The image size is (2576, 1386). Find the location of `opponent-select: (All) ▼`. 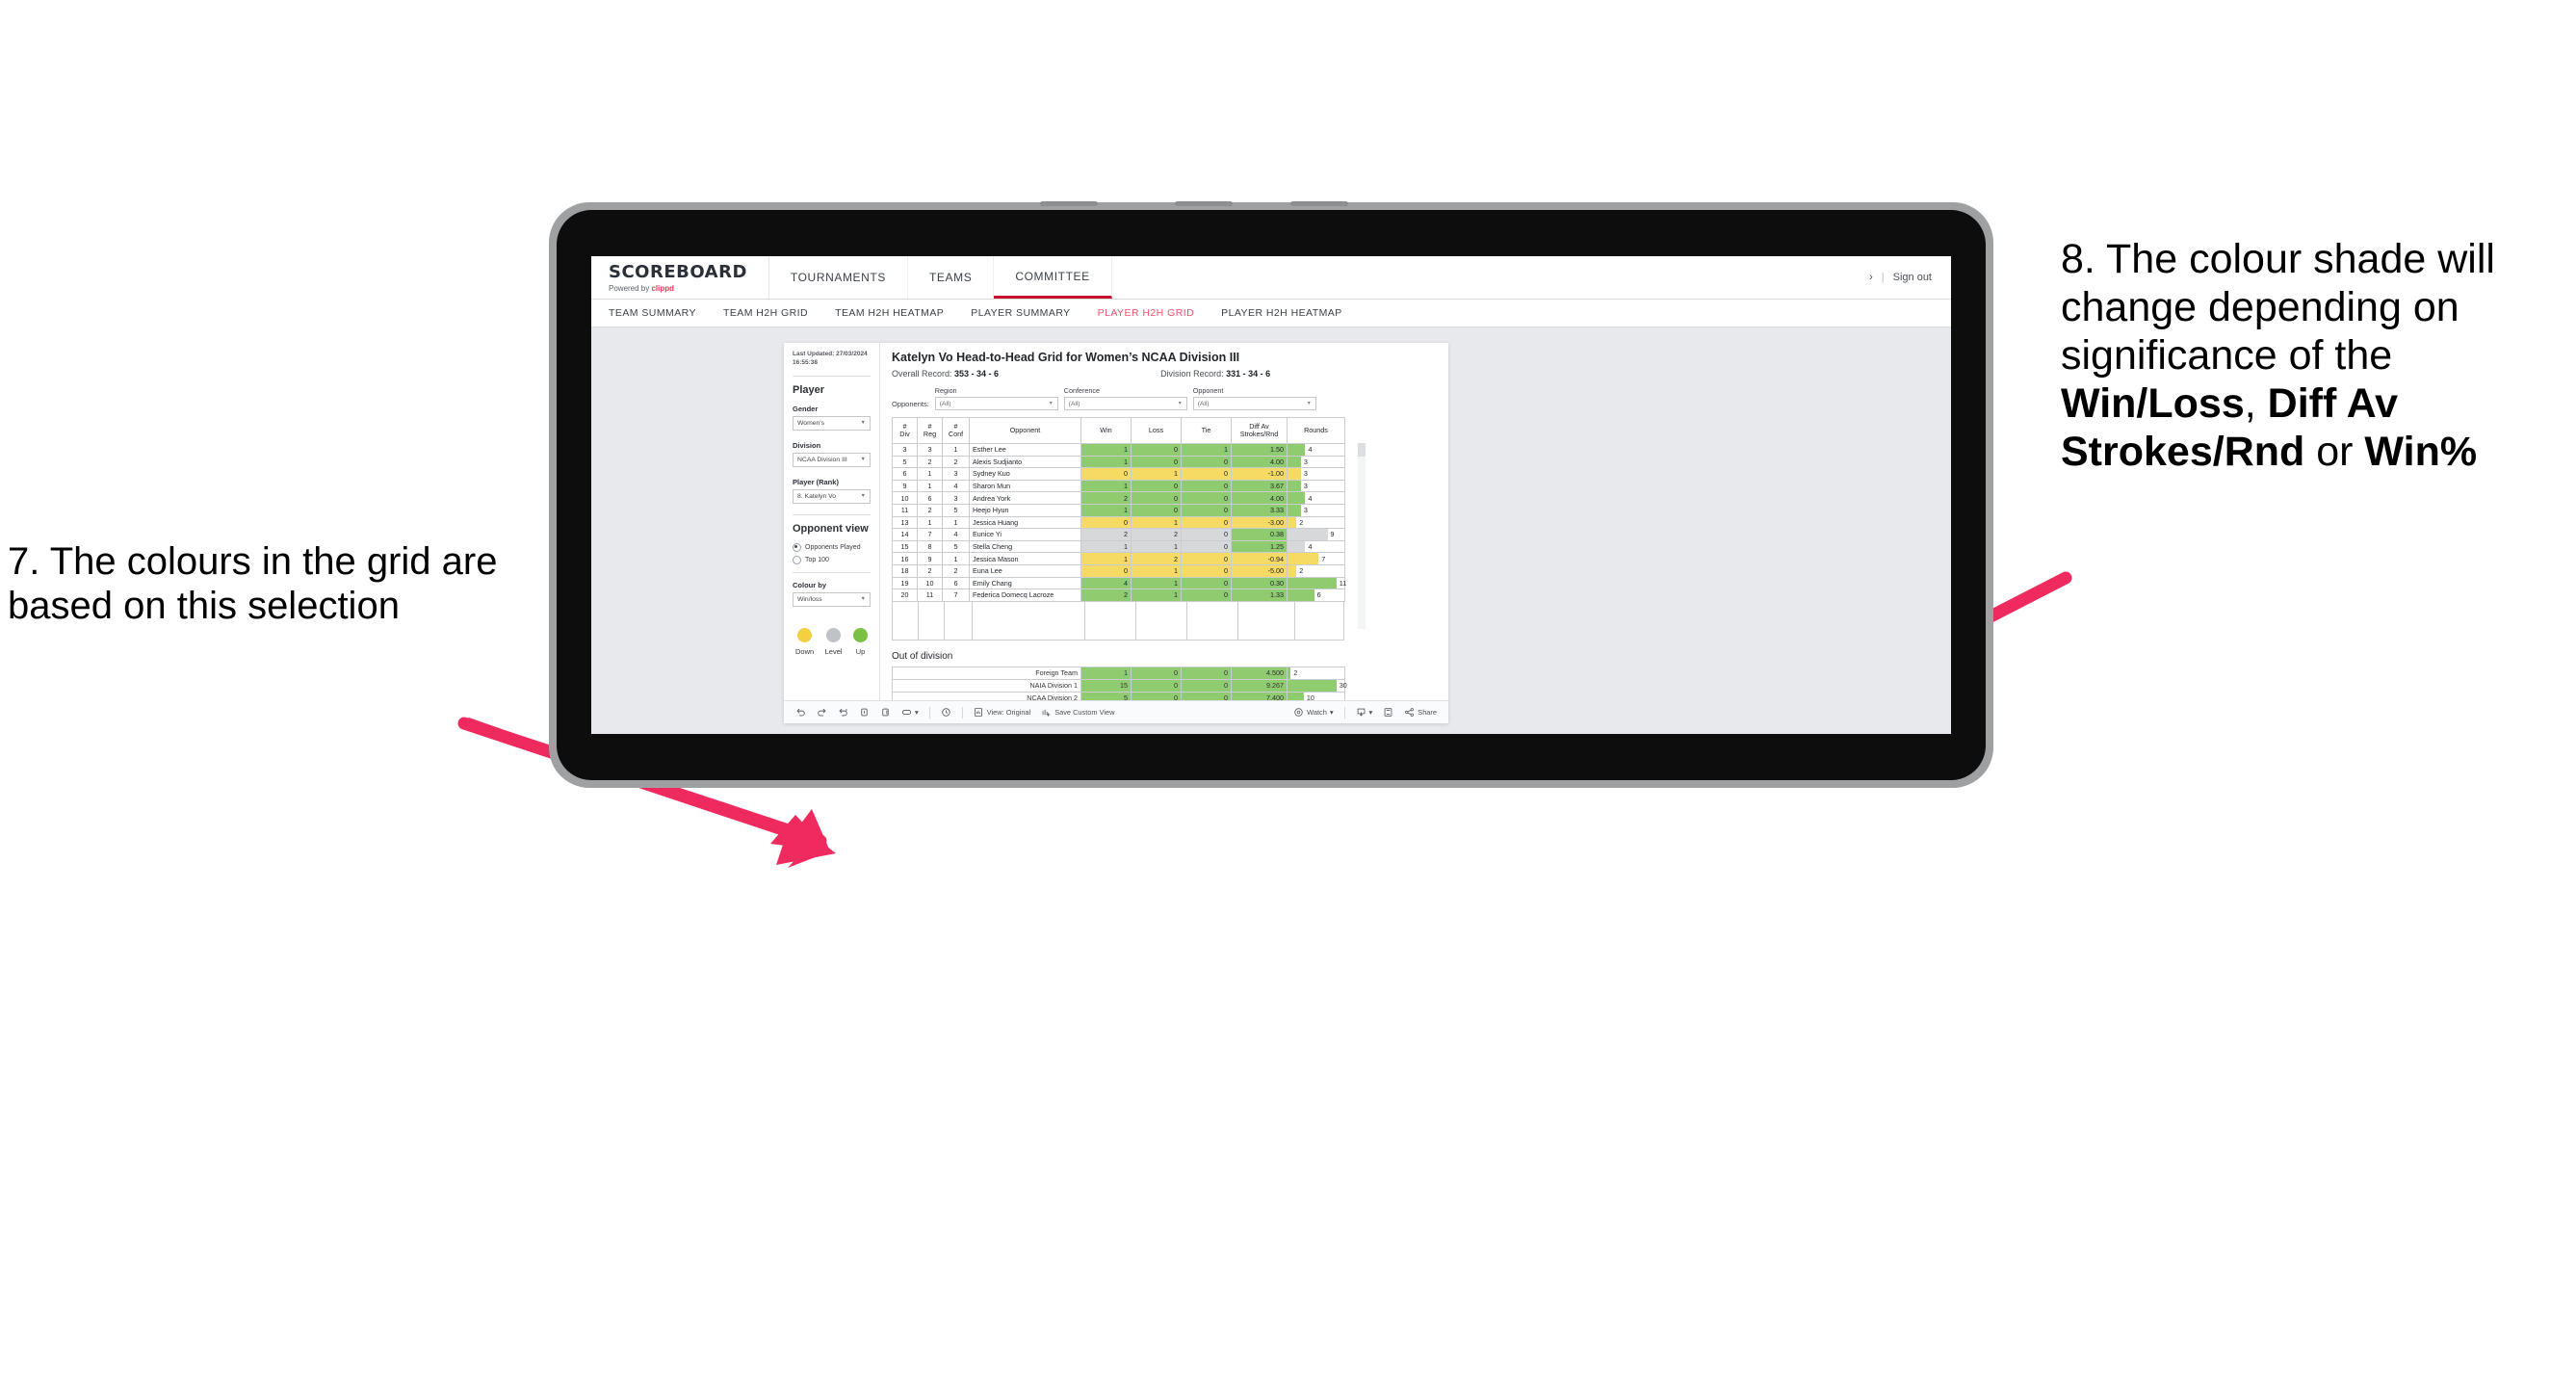

opponent-select: (All) ▼ is located at coordinates (1254, 403).